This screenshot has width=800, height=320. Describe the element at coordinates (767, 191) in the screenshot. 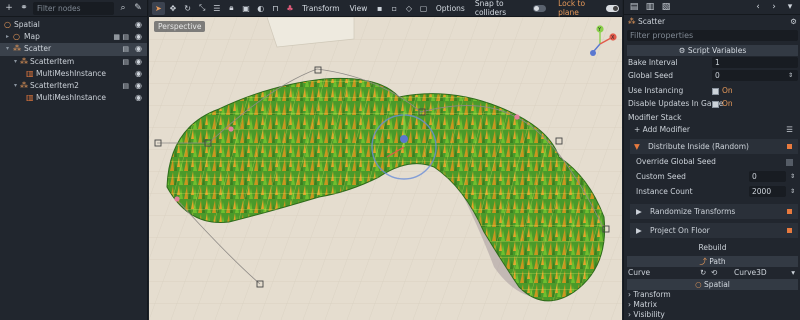

I see `instance-count-field: 2000` at that location.